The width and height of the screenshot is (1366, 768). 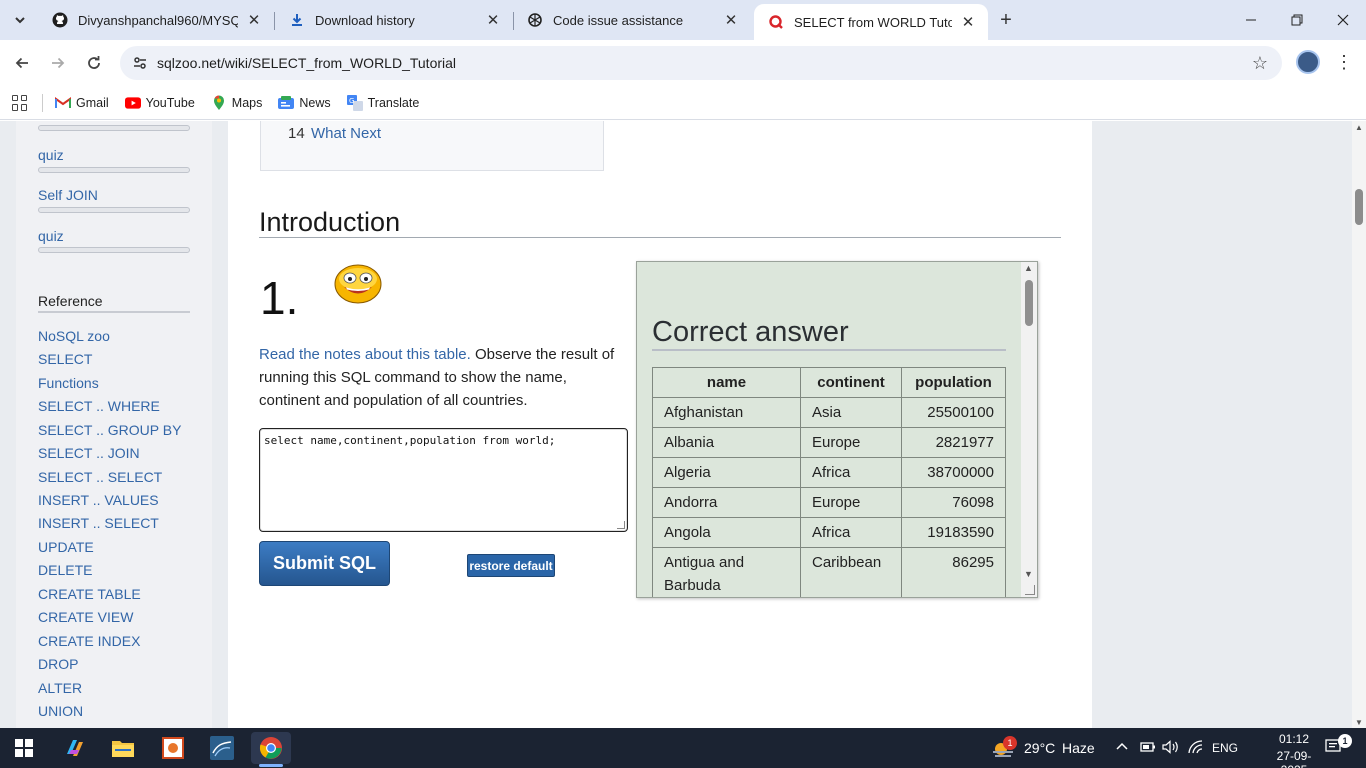 I want to click on restore-icon, so click(x=1297, y=20).